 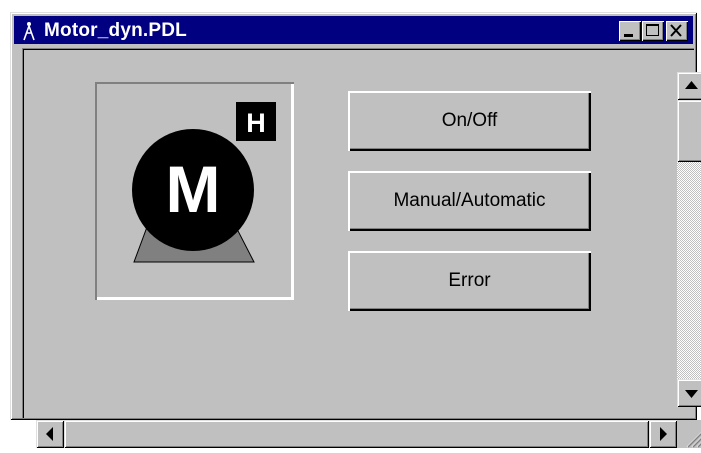 I want to click on minimize-icon, so click(x=628, y=35).